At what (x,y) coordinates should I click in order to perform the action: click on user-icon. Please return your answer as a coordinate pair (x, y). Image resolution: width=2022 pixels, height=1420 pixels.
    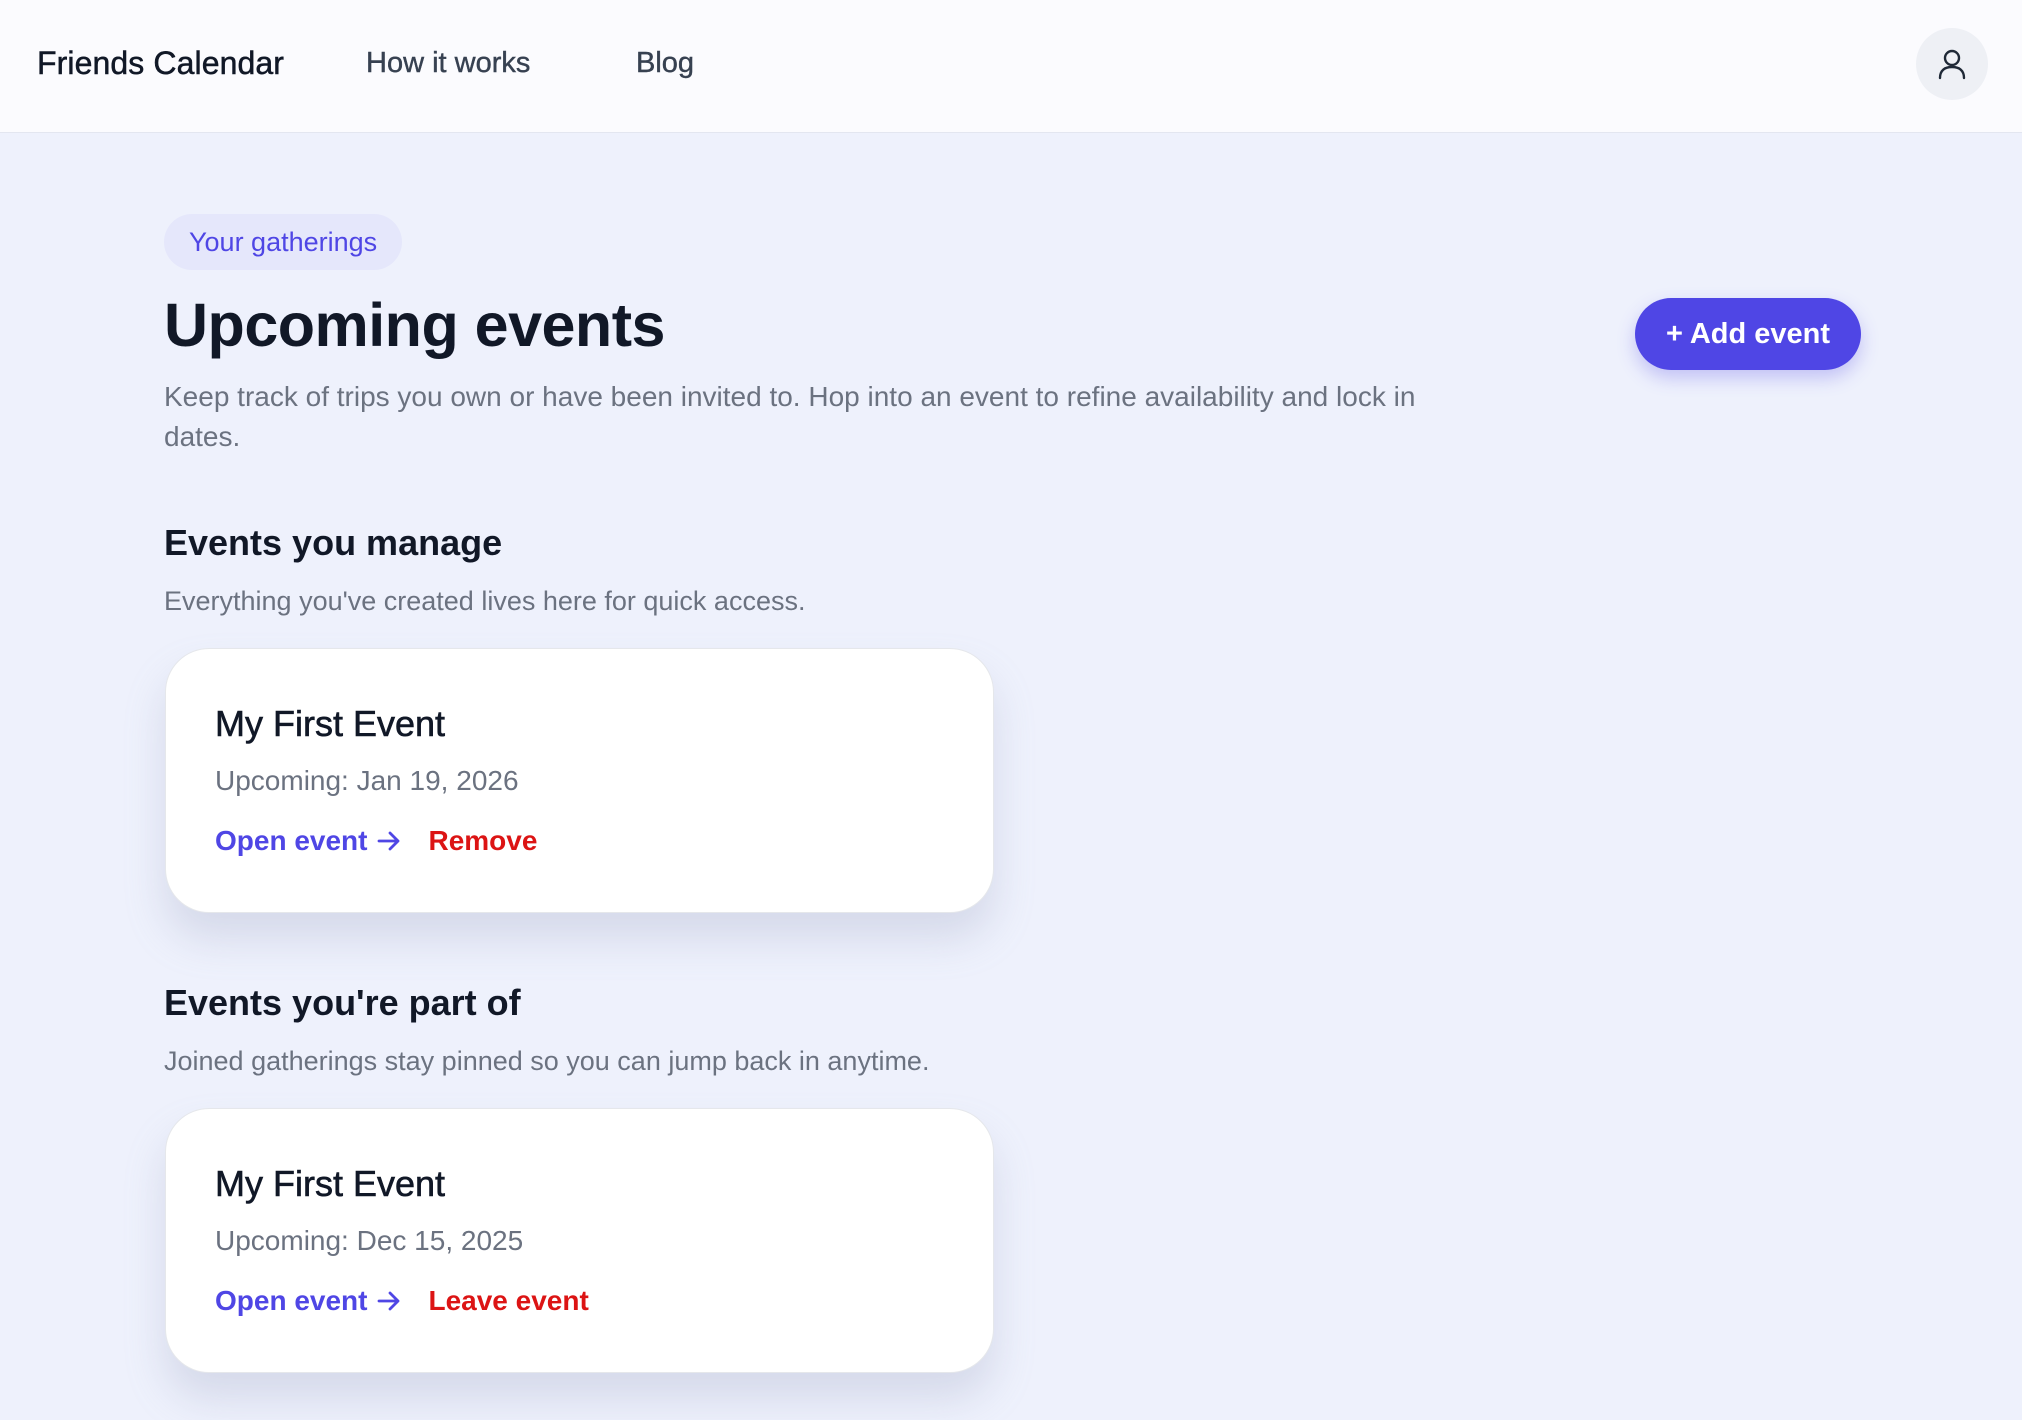
    Looking at the image, I should click on (1952, 64).